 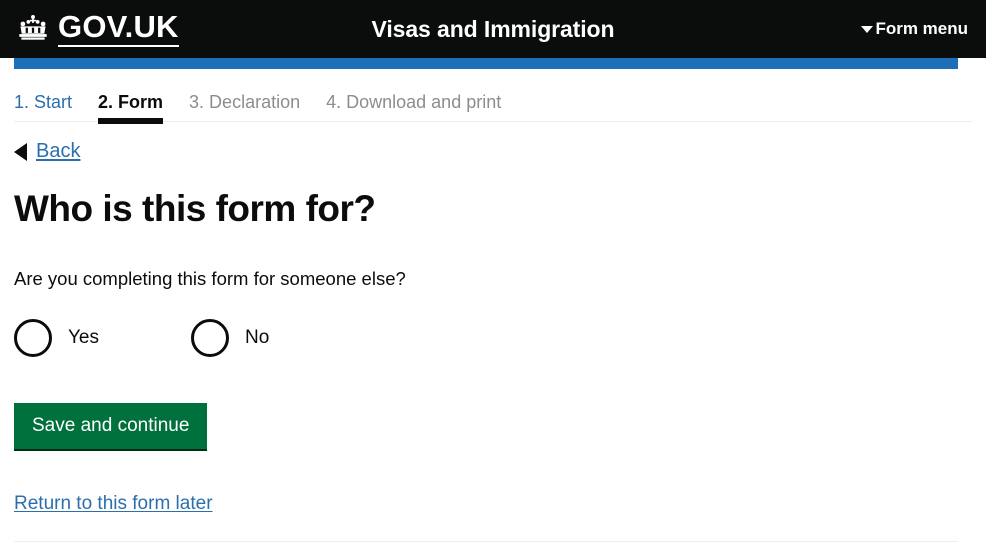 I want to click on step-item-form: 2. Form, so click(x=131, y=108).